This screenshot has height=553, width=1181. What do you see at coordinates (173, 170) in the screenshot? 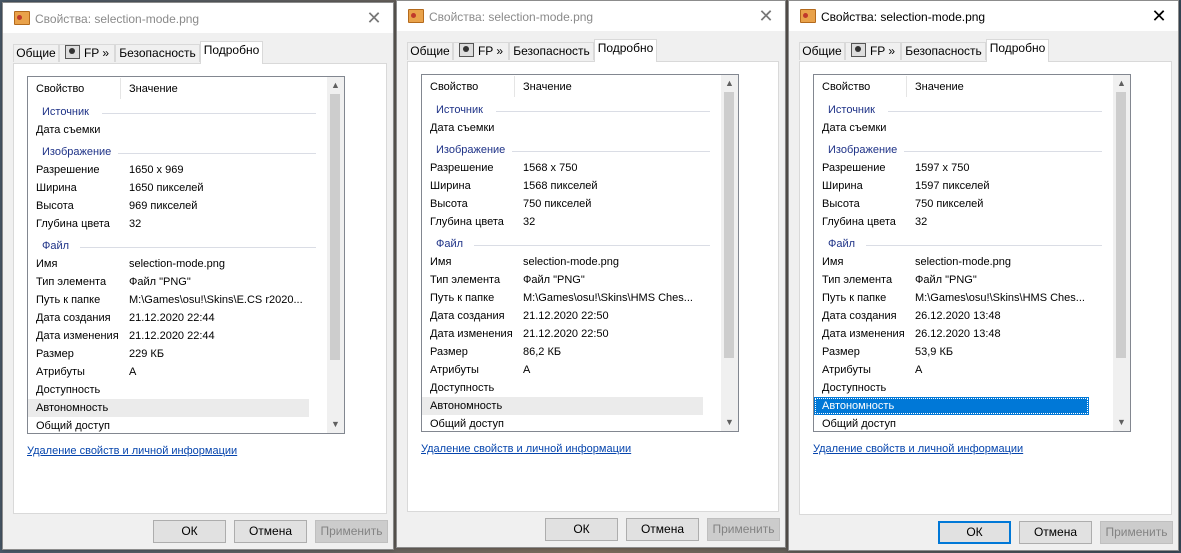
I see `property-row: Разрешение 1650 x 969` at bounding box center [173, 170].